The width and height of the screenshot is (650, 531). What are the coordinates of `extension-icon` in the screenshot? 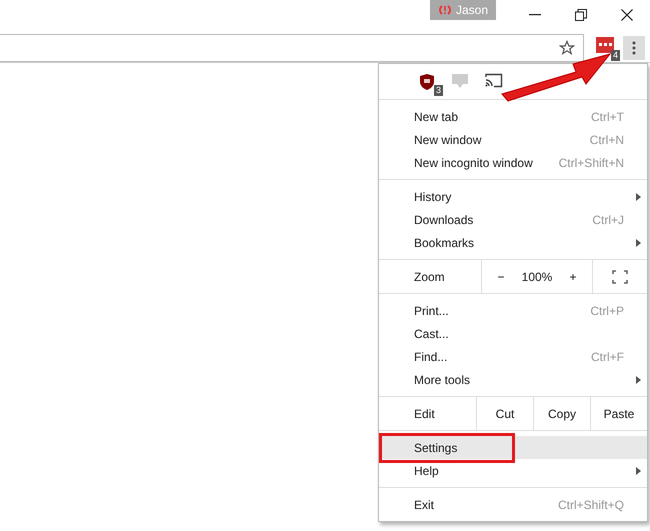 It's located at (605, 44).